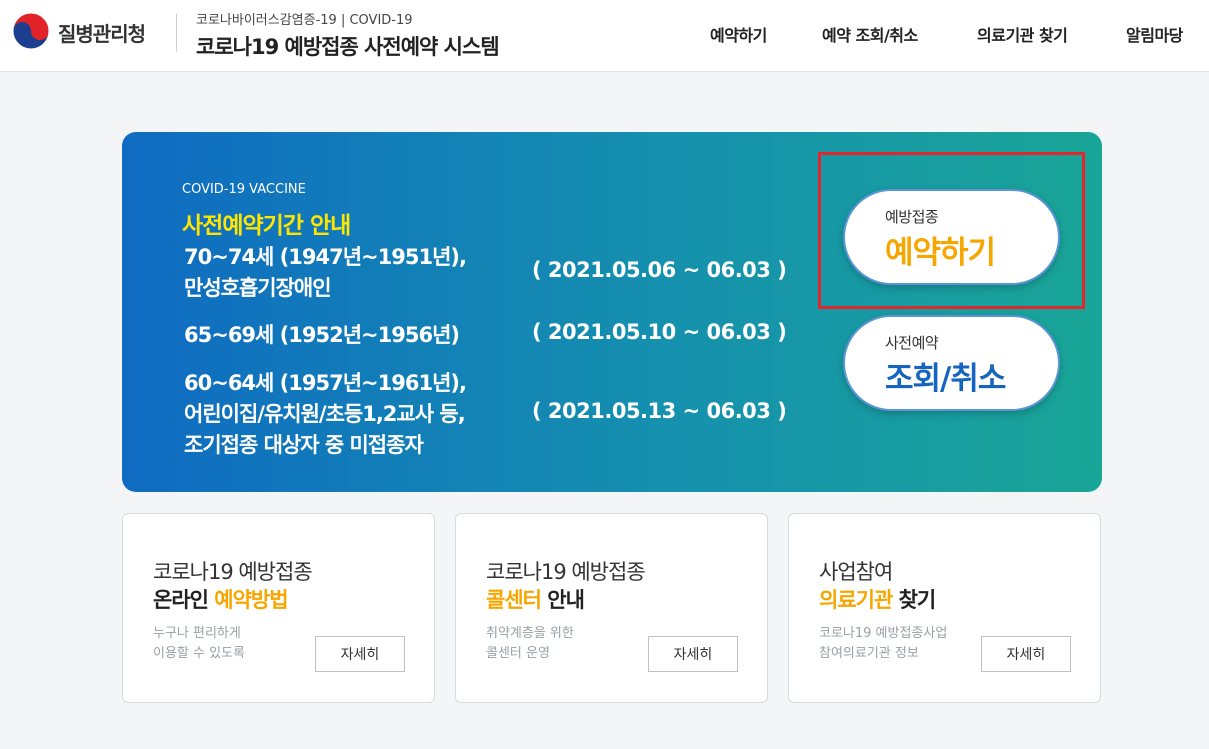 This screenshot has width=1209, height=749. Describe the element at coordinates (945, 379) in the screenshot. I see `lookup-button-label: 조회/취소` at that location.